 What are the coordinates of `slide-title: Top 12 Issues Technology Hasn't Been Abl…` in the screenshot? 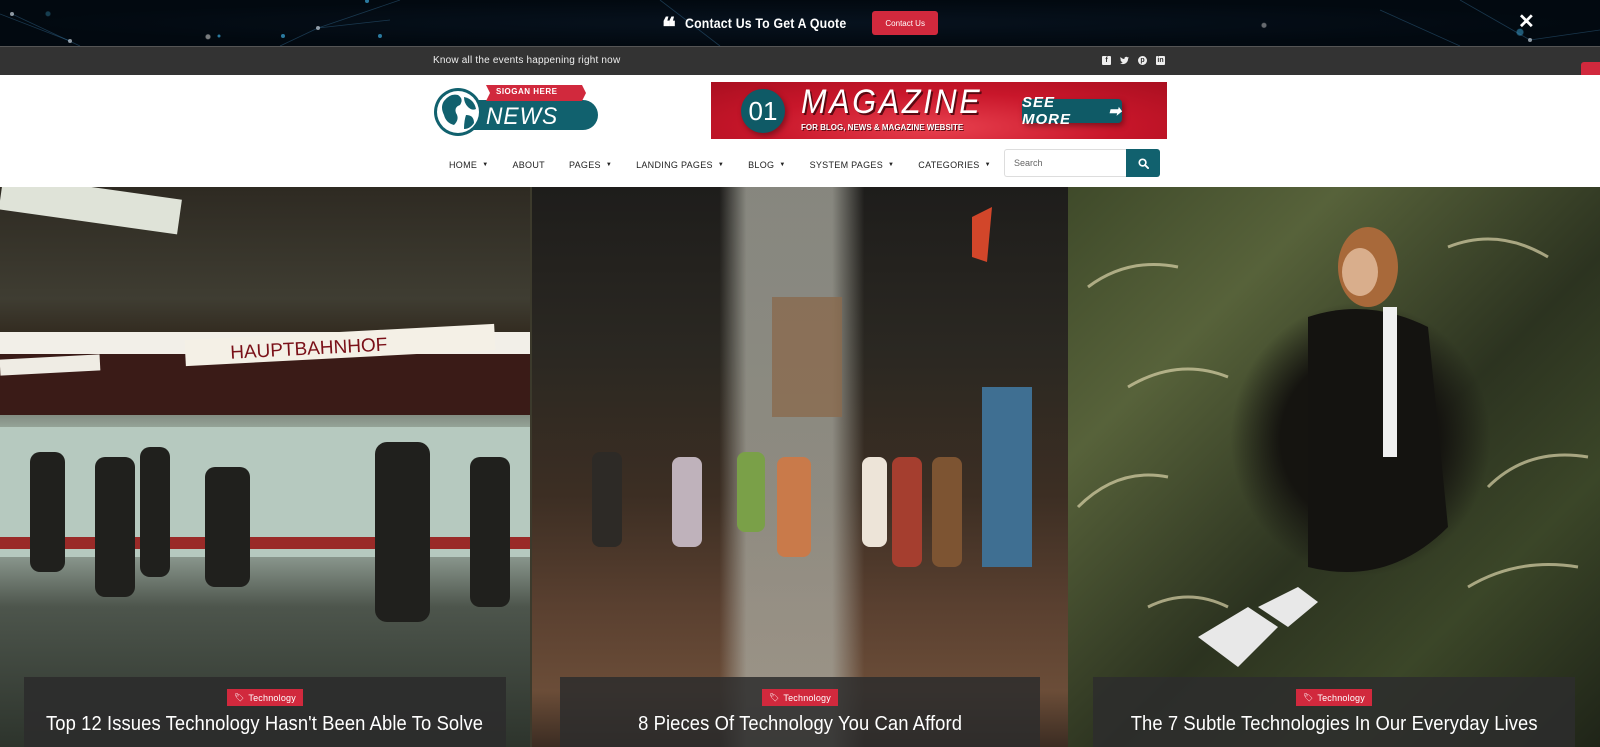 It's located at (264, 724).